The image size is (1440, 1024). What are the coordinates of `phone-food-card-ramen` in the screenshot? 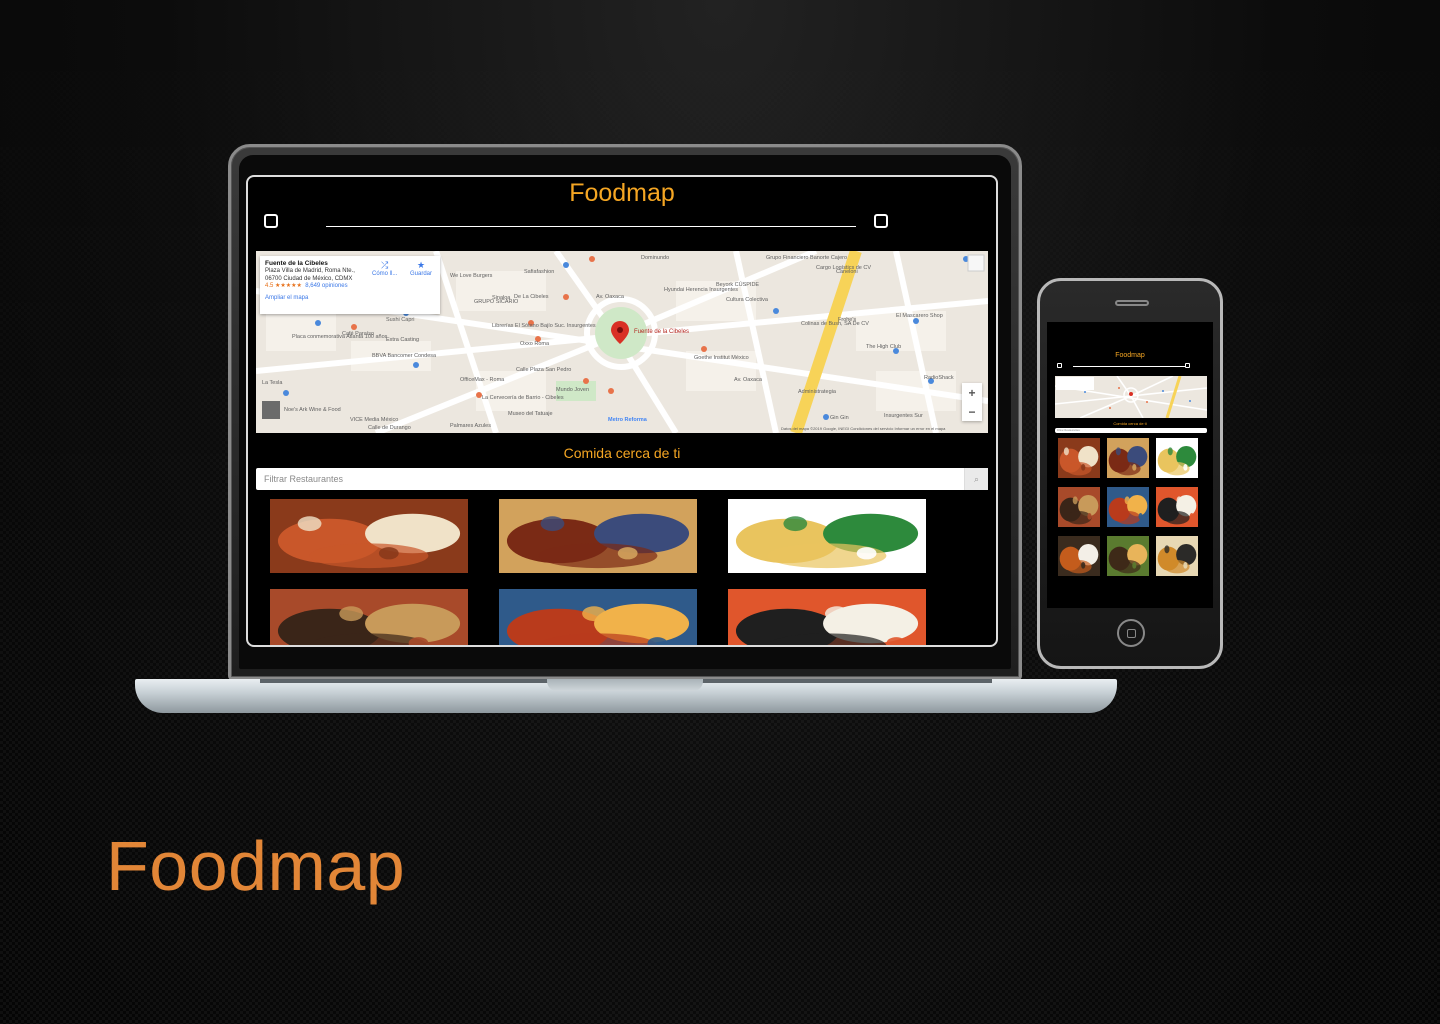 It's located at (1128, 556).